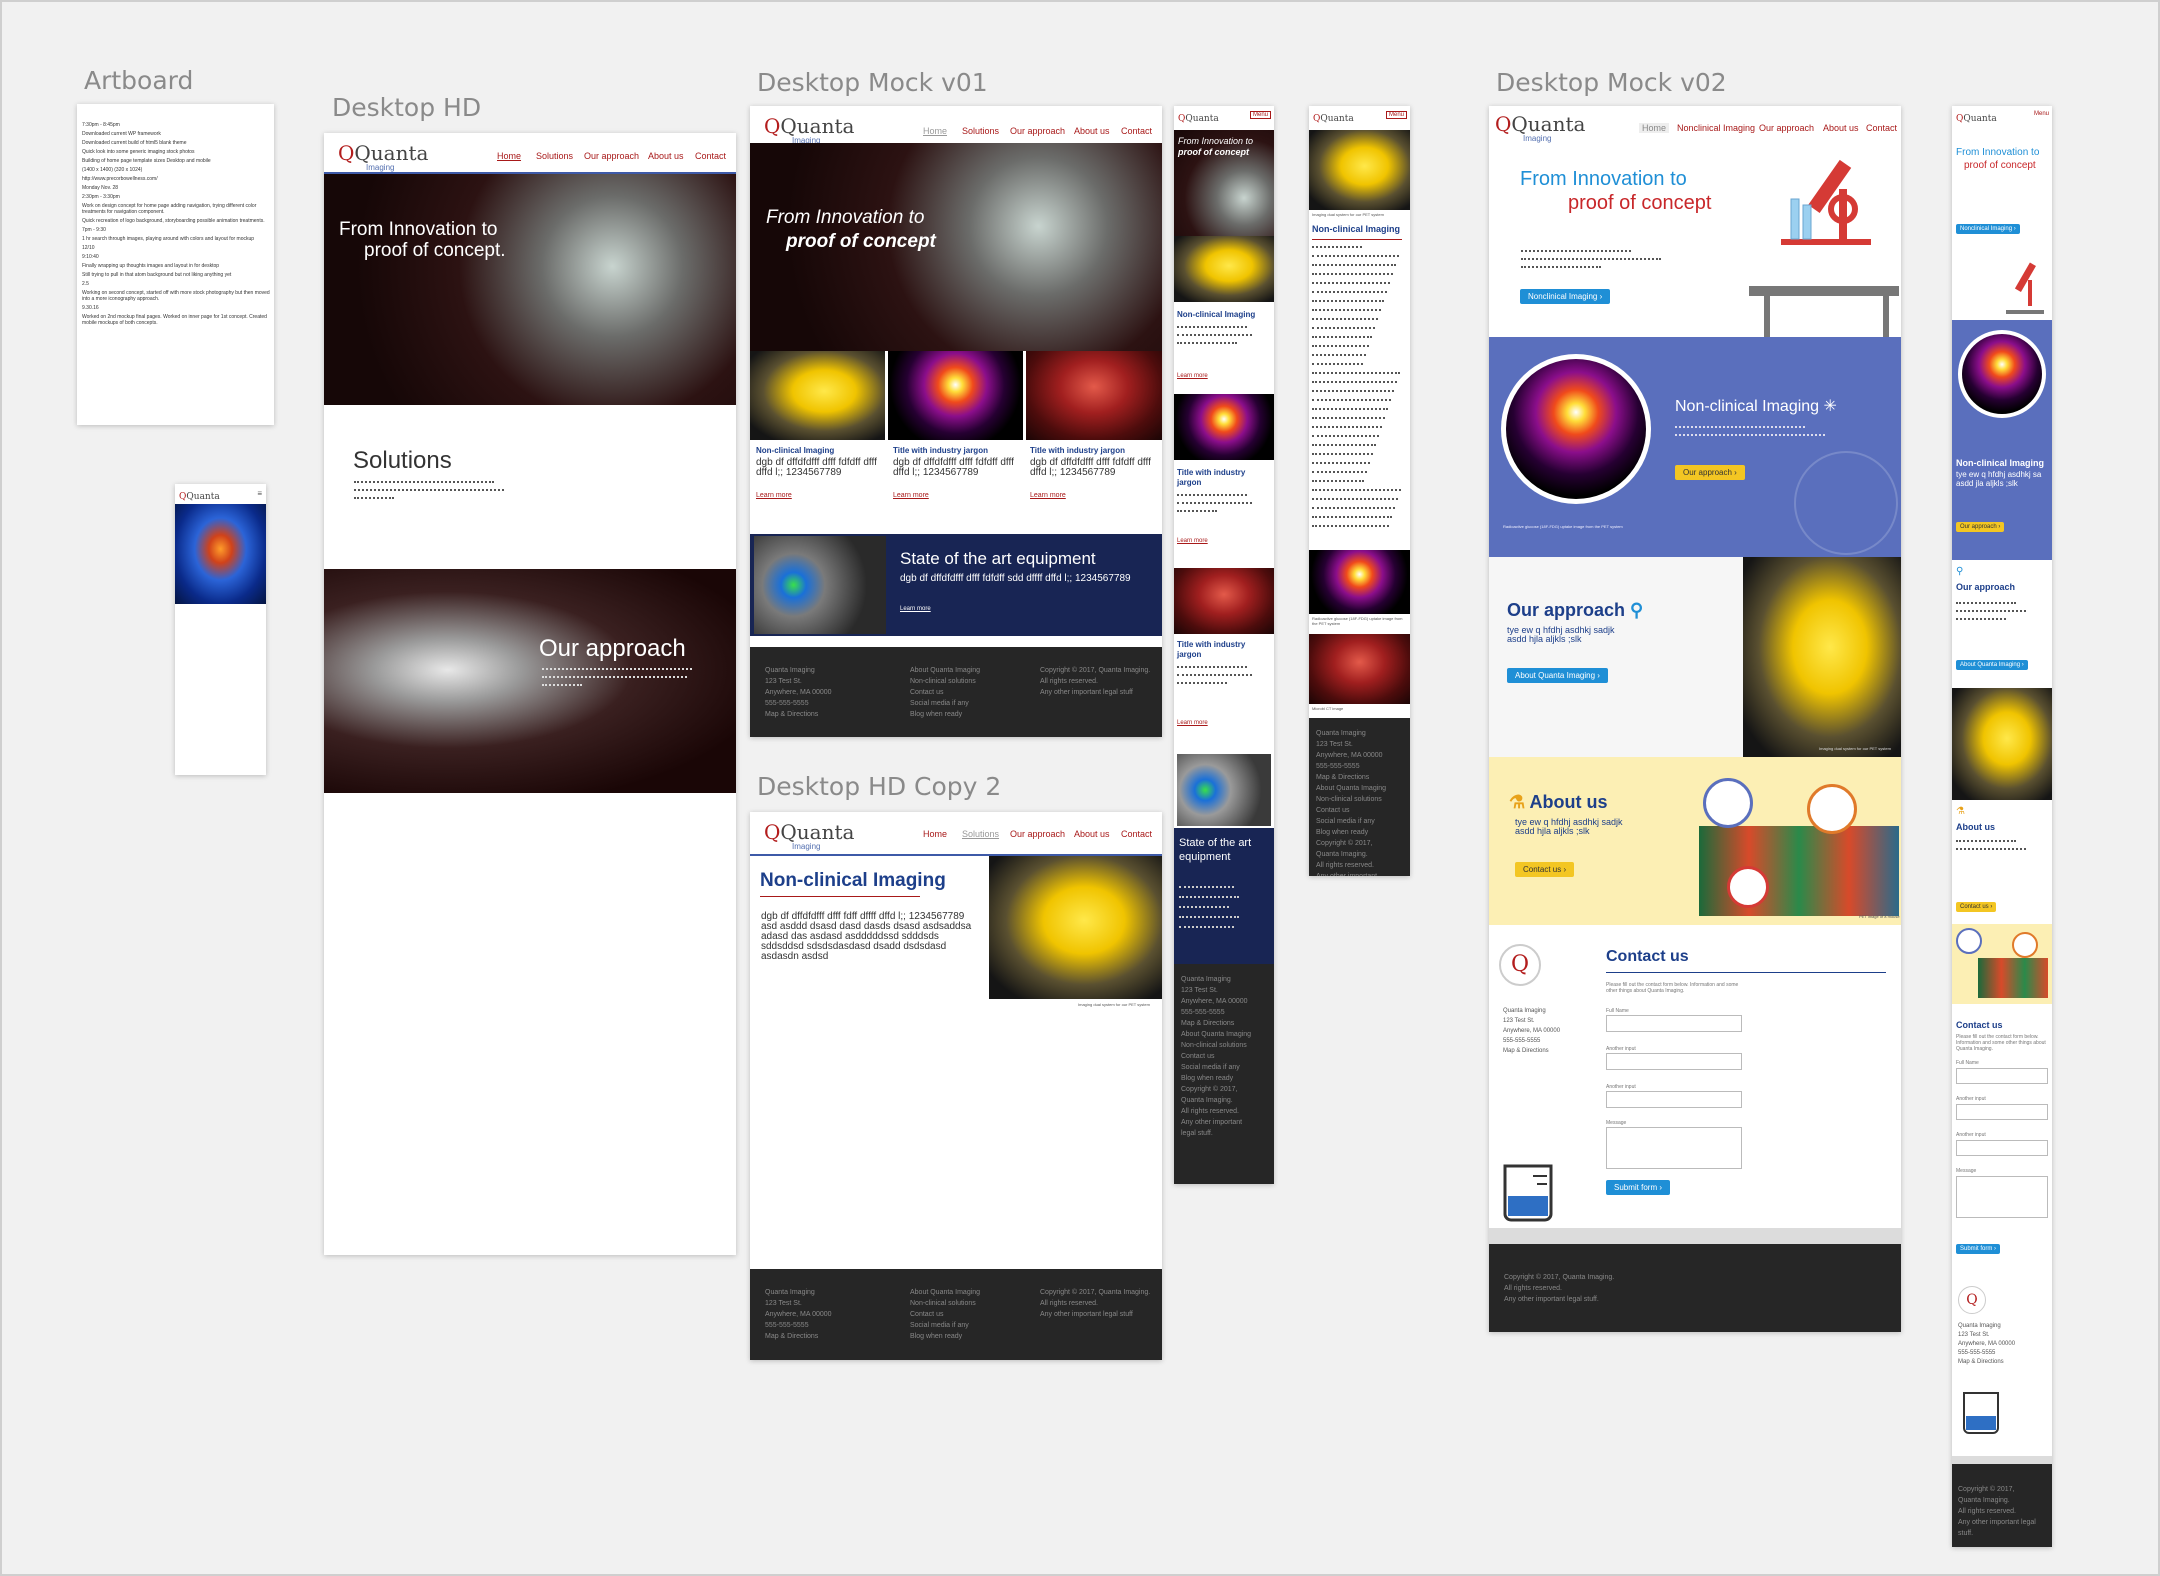 This screenshot has height=1576, width=2160. I want to click on card-image-anatomy, so click(1094, 395).